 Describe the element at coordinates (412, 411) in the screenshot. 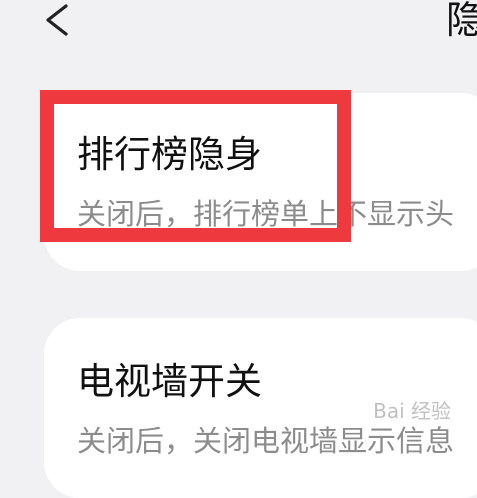

I see `watermark: Bai 经验` at that location.